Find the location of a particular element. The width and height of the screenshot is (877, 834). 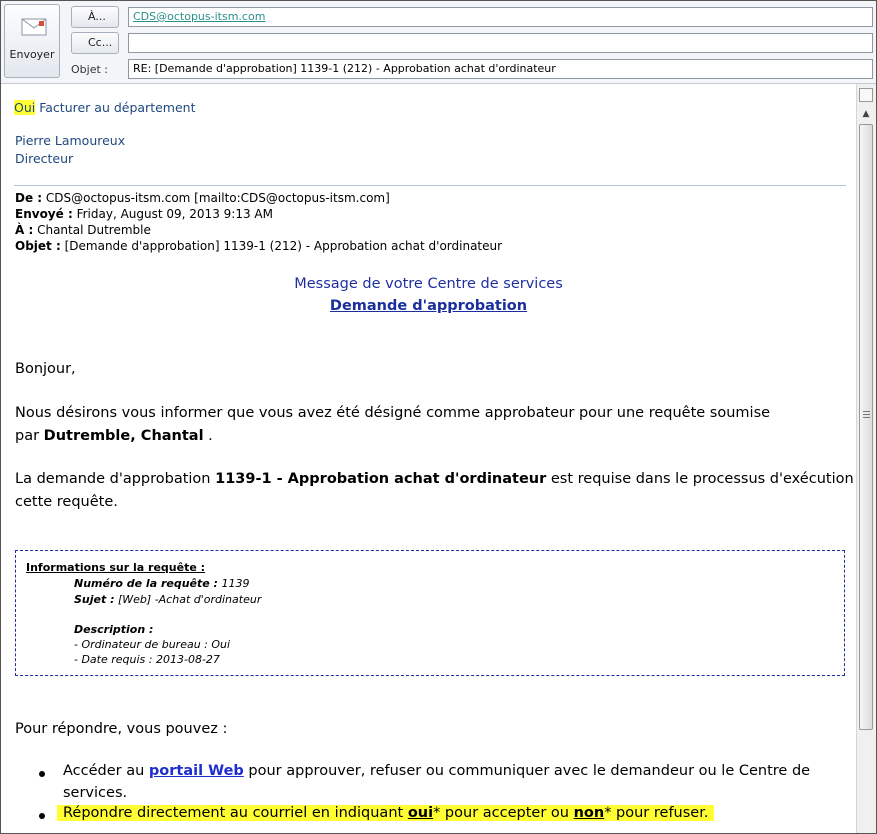

request-desc-line-1: - Ordinateur de bureau : Oui is located at coordinates (152, 644).